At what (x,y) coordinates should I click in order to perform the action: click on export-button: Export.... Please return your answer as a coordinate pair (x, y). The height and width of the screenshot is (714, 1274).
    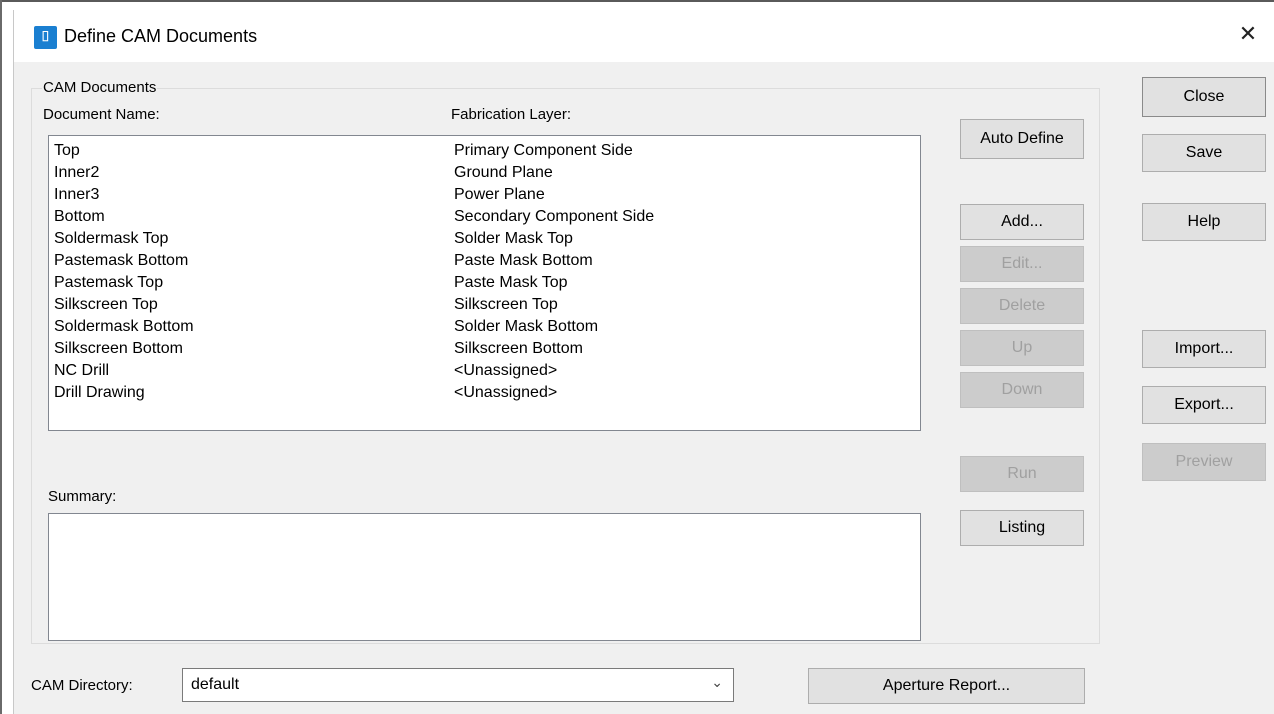
    Looking at the image, I should click on (1204, 405).